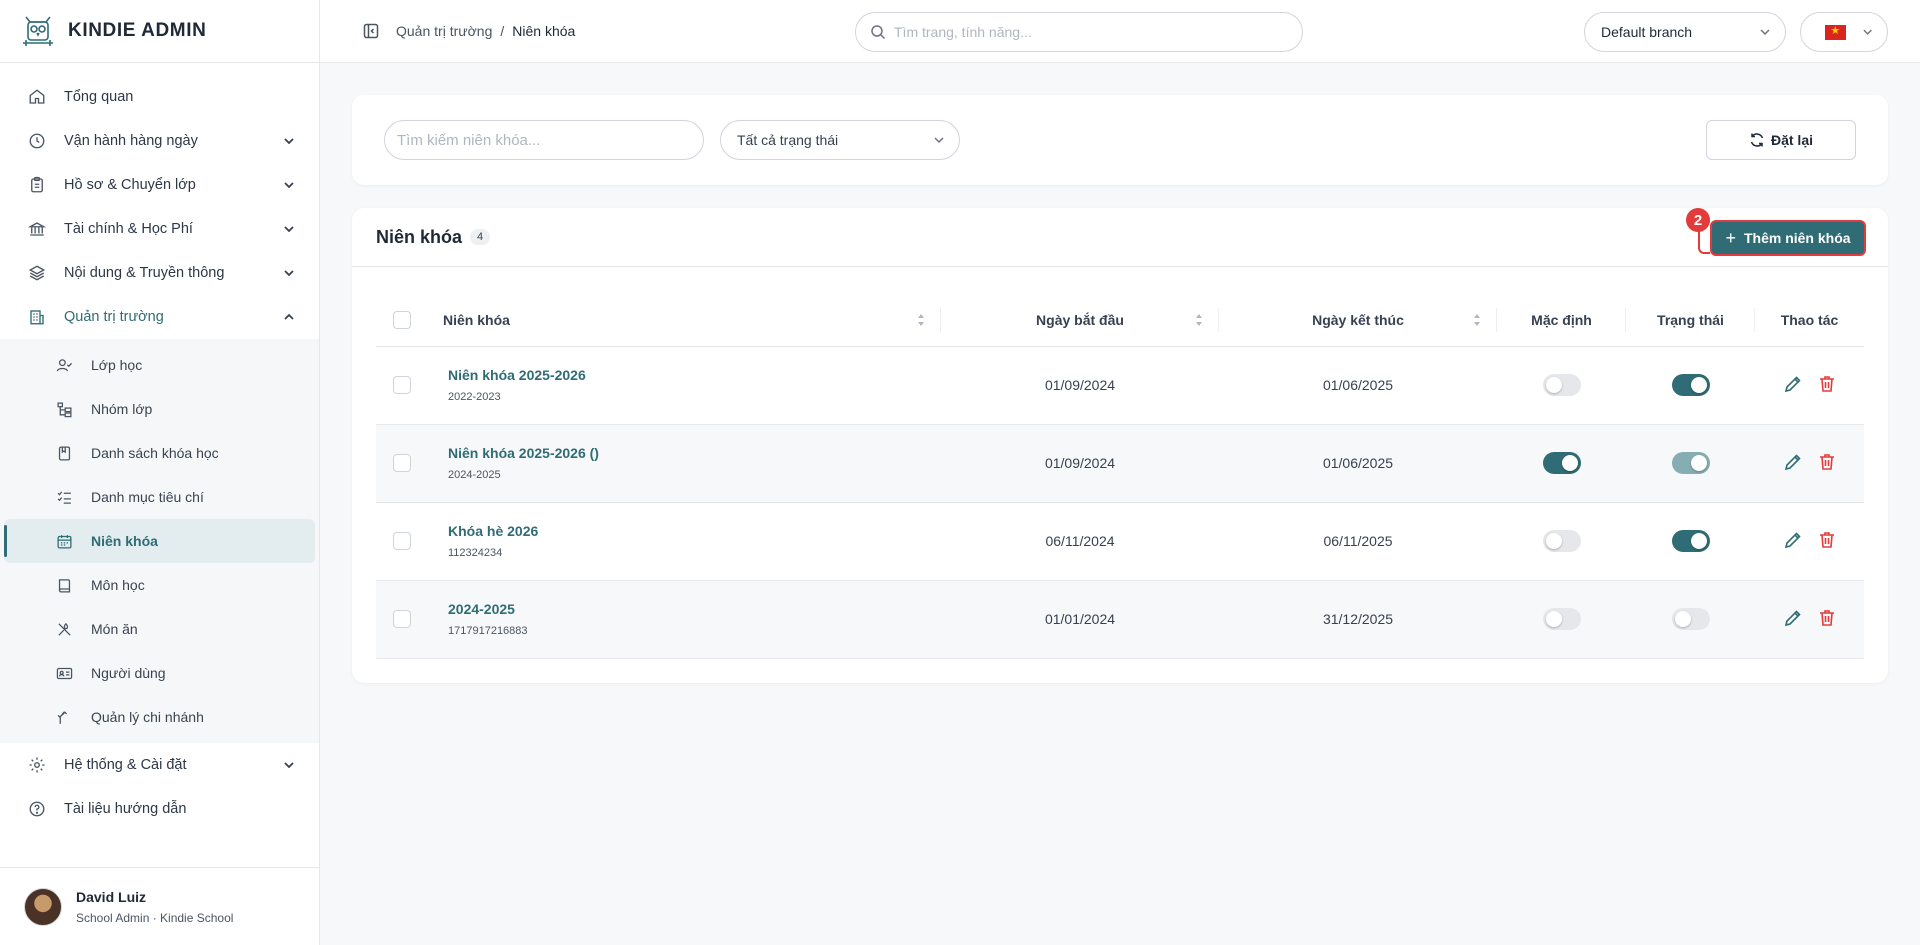 The width and height of the screenshot is (1920, 945). Describe the element at coordinates (694, 453) in the screenshot. I see `school-year-name-link: Niên khóa 2025-2026 ()` at that location.